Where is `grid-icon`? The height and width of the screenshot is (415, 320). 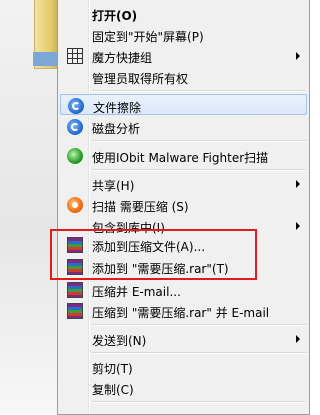
grid-icon is located at coordinates (75, 56).